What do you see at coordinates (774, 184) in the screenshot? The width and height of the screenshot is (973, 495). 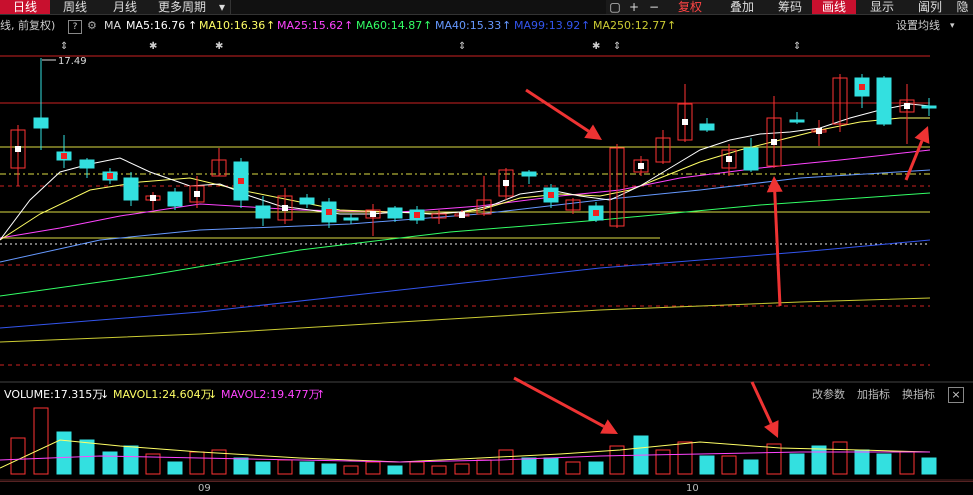 I see `arrow-support-head` at bounding box center [774, 184].